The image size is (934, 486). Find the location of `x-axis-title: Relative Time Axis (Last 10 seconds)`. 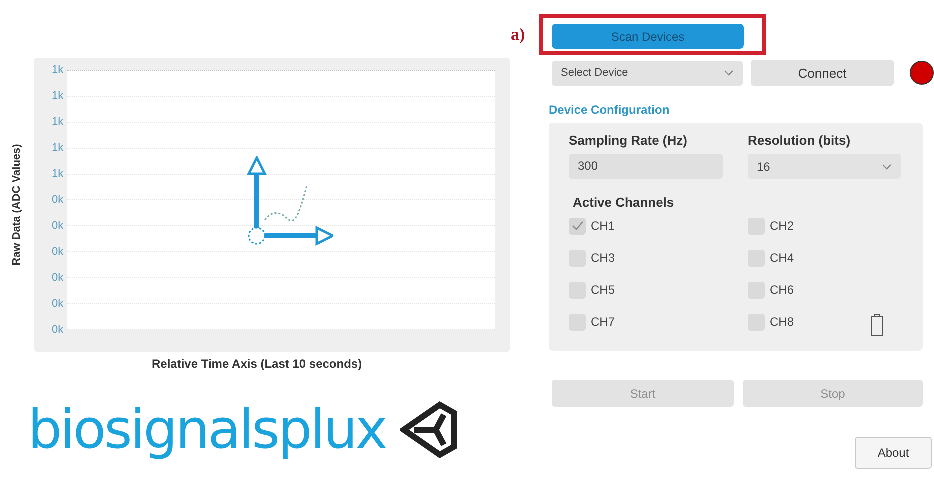

x-axis-title: Relative Time Axis (Last 10 seconds) is located at coordinates (257, 364).